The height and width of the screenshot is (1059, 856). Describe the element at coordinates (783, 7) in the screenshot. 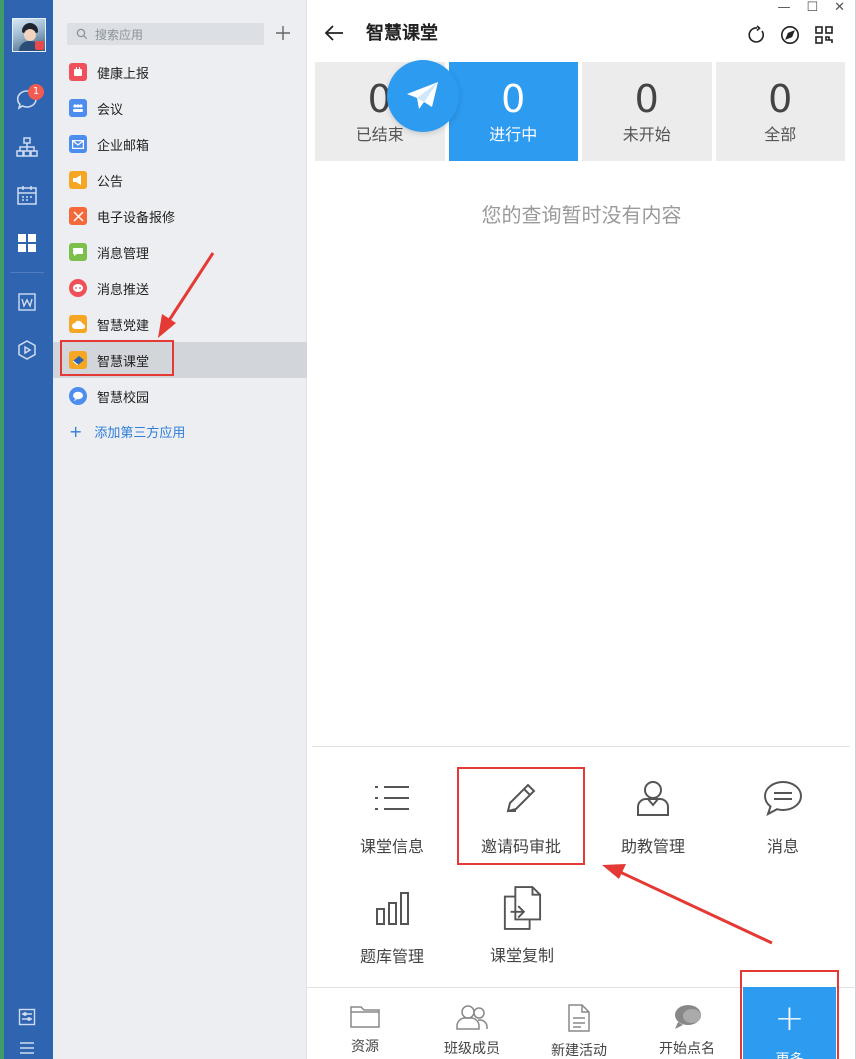

I see `minimize-icon: —` at that location.